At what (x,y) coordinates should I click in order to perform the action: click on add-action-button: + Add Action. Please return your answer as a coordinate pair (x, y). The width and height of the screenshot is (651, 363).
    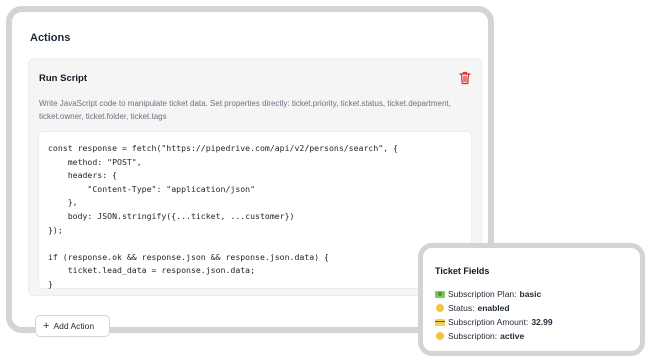
    Looking at the image, I should click on (72, 326).